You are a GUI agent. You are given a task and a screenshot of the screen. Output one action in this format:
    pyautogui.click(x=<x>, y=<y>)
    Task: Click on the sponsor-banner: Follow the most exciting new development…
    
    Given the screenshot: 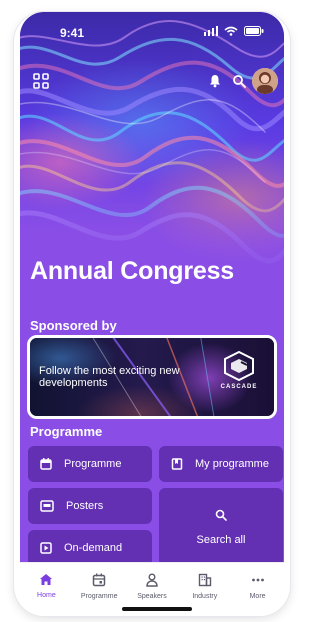 What is the action you would take?
    pyautogui.click(x=152, y=377)
    